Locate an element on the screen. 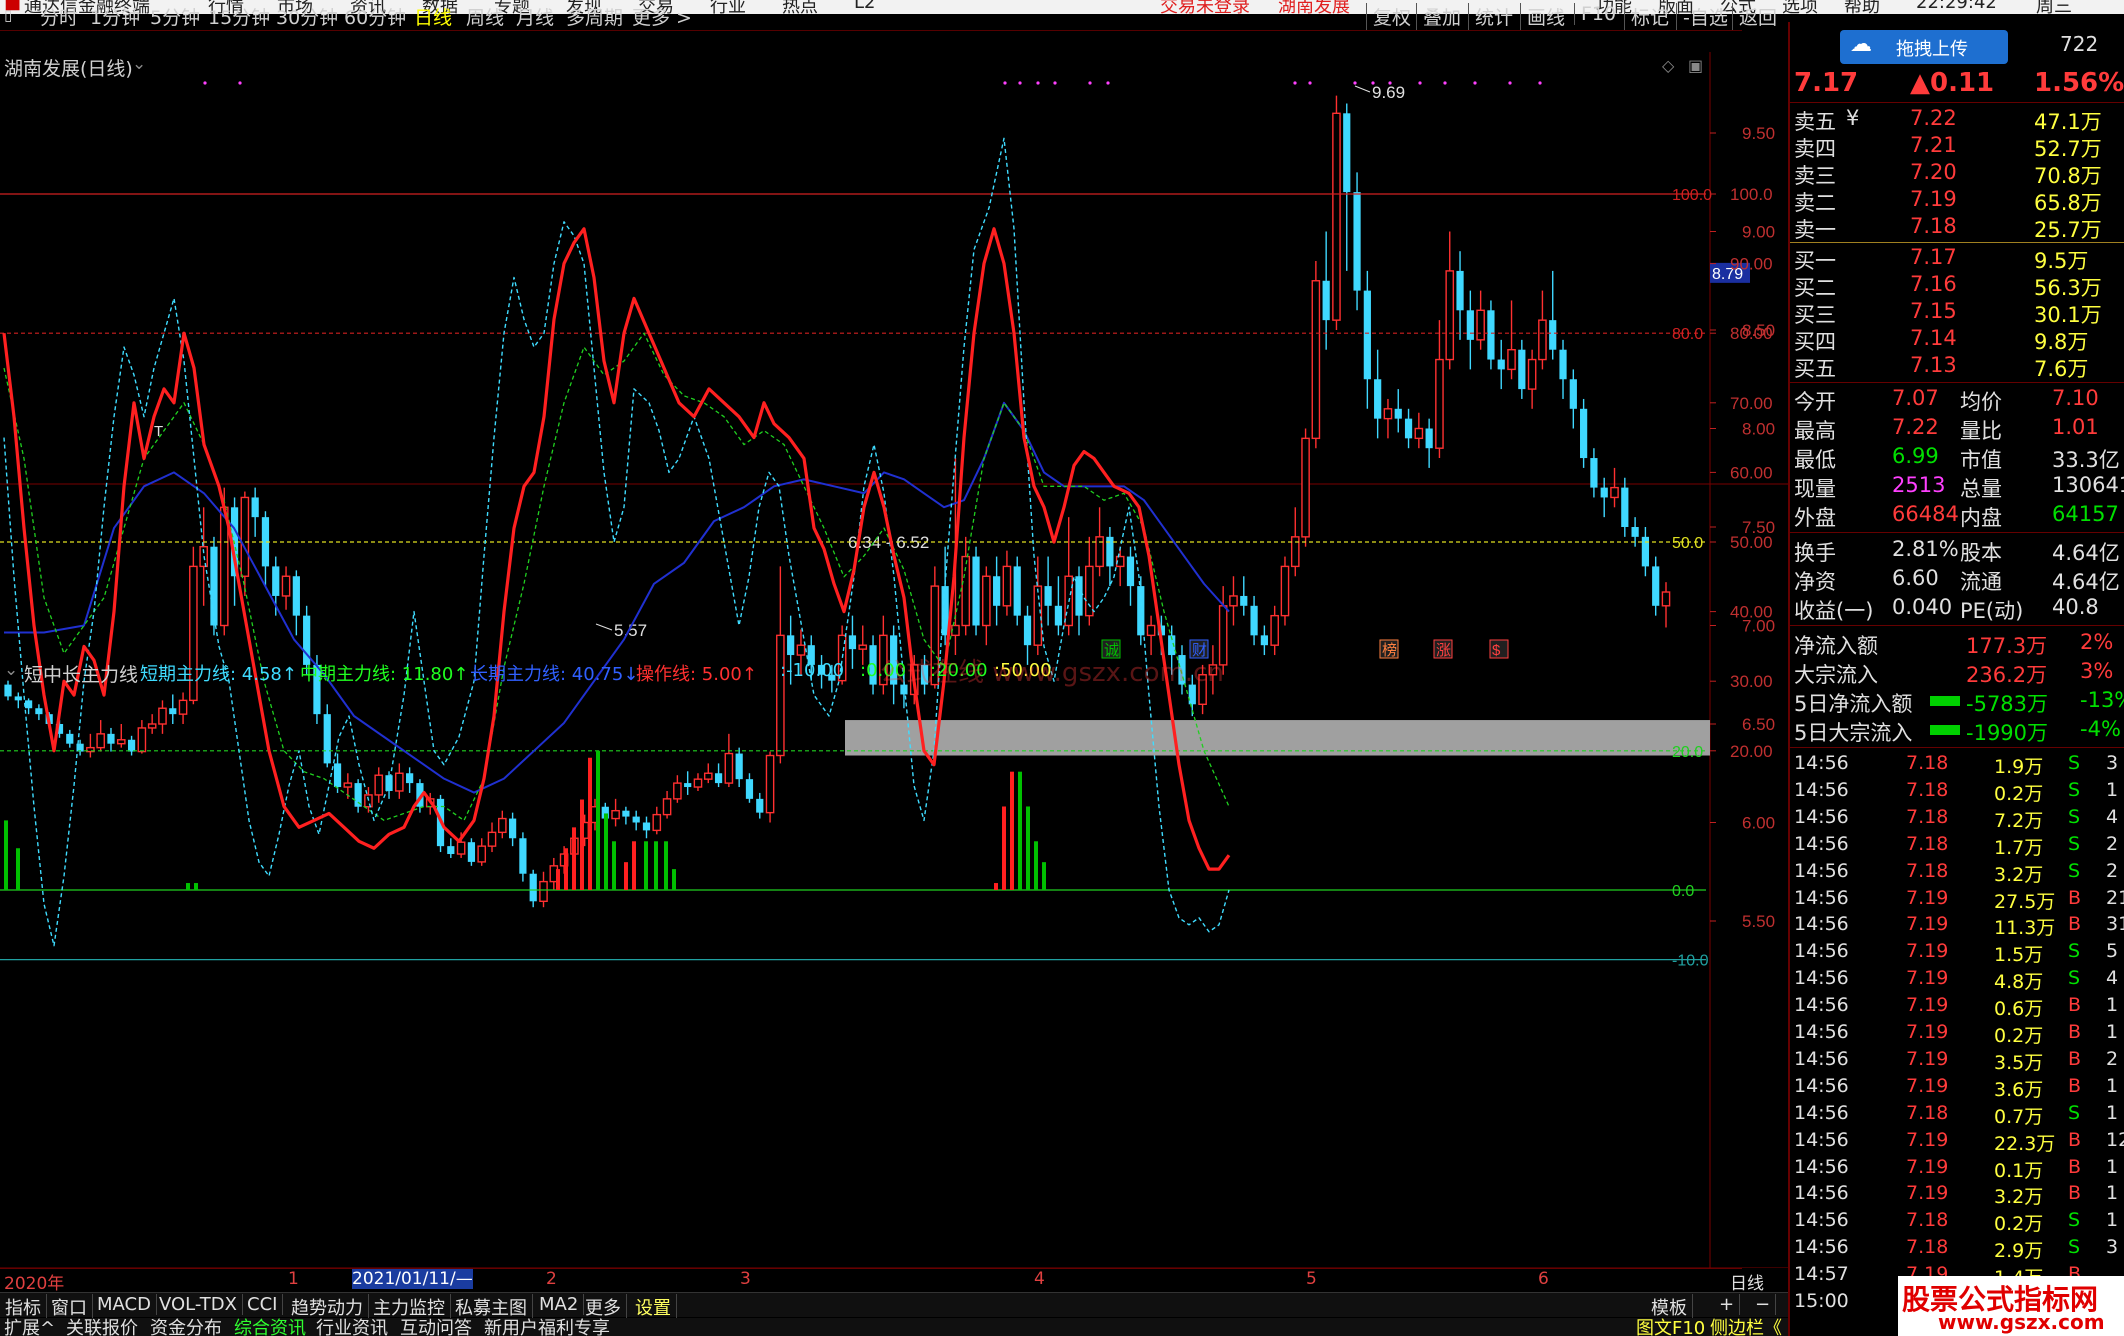 This screenshot has width=2124, height=1336. tick-row: 14:56 7.18 1.7万 S 2 is located at coordinates (1957, 846).